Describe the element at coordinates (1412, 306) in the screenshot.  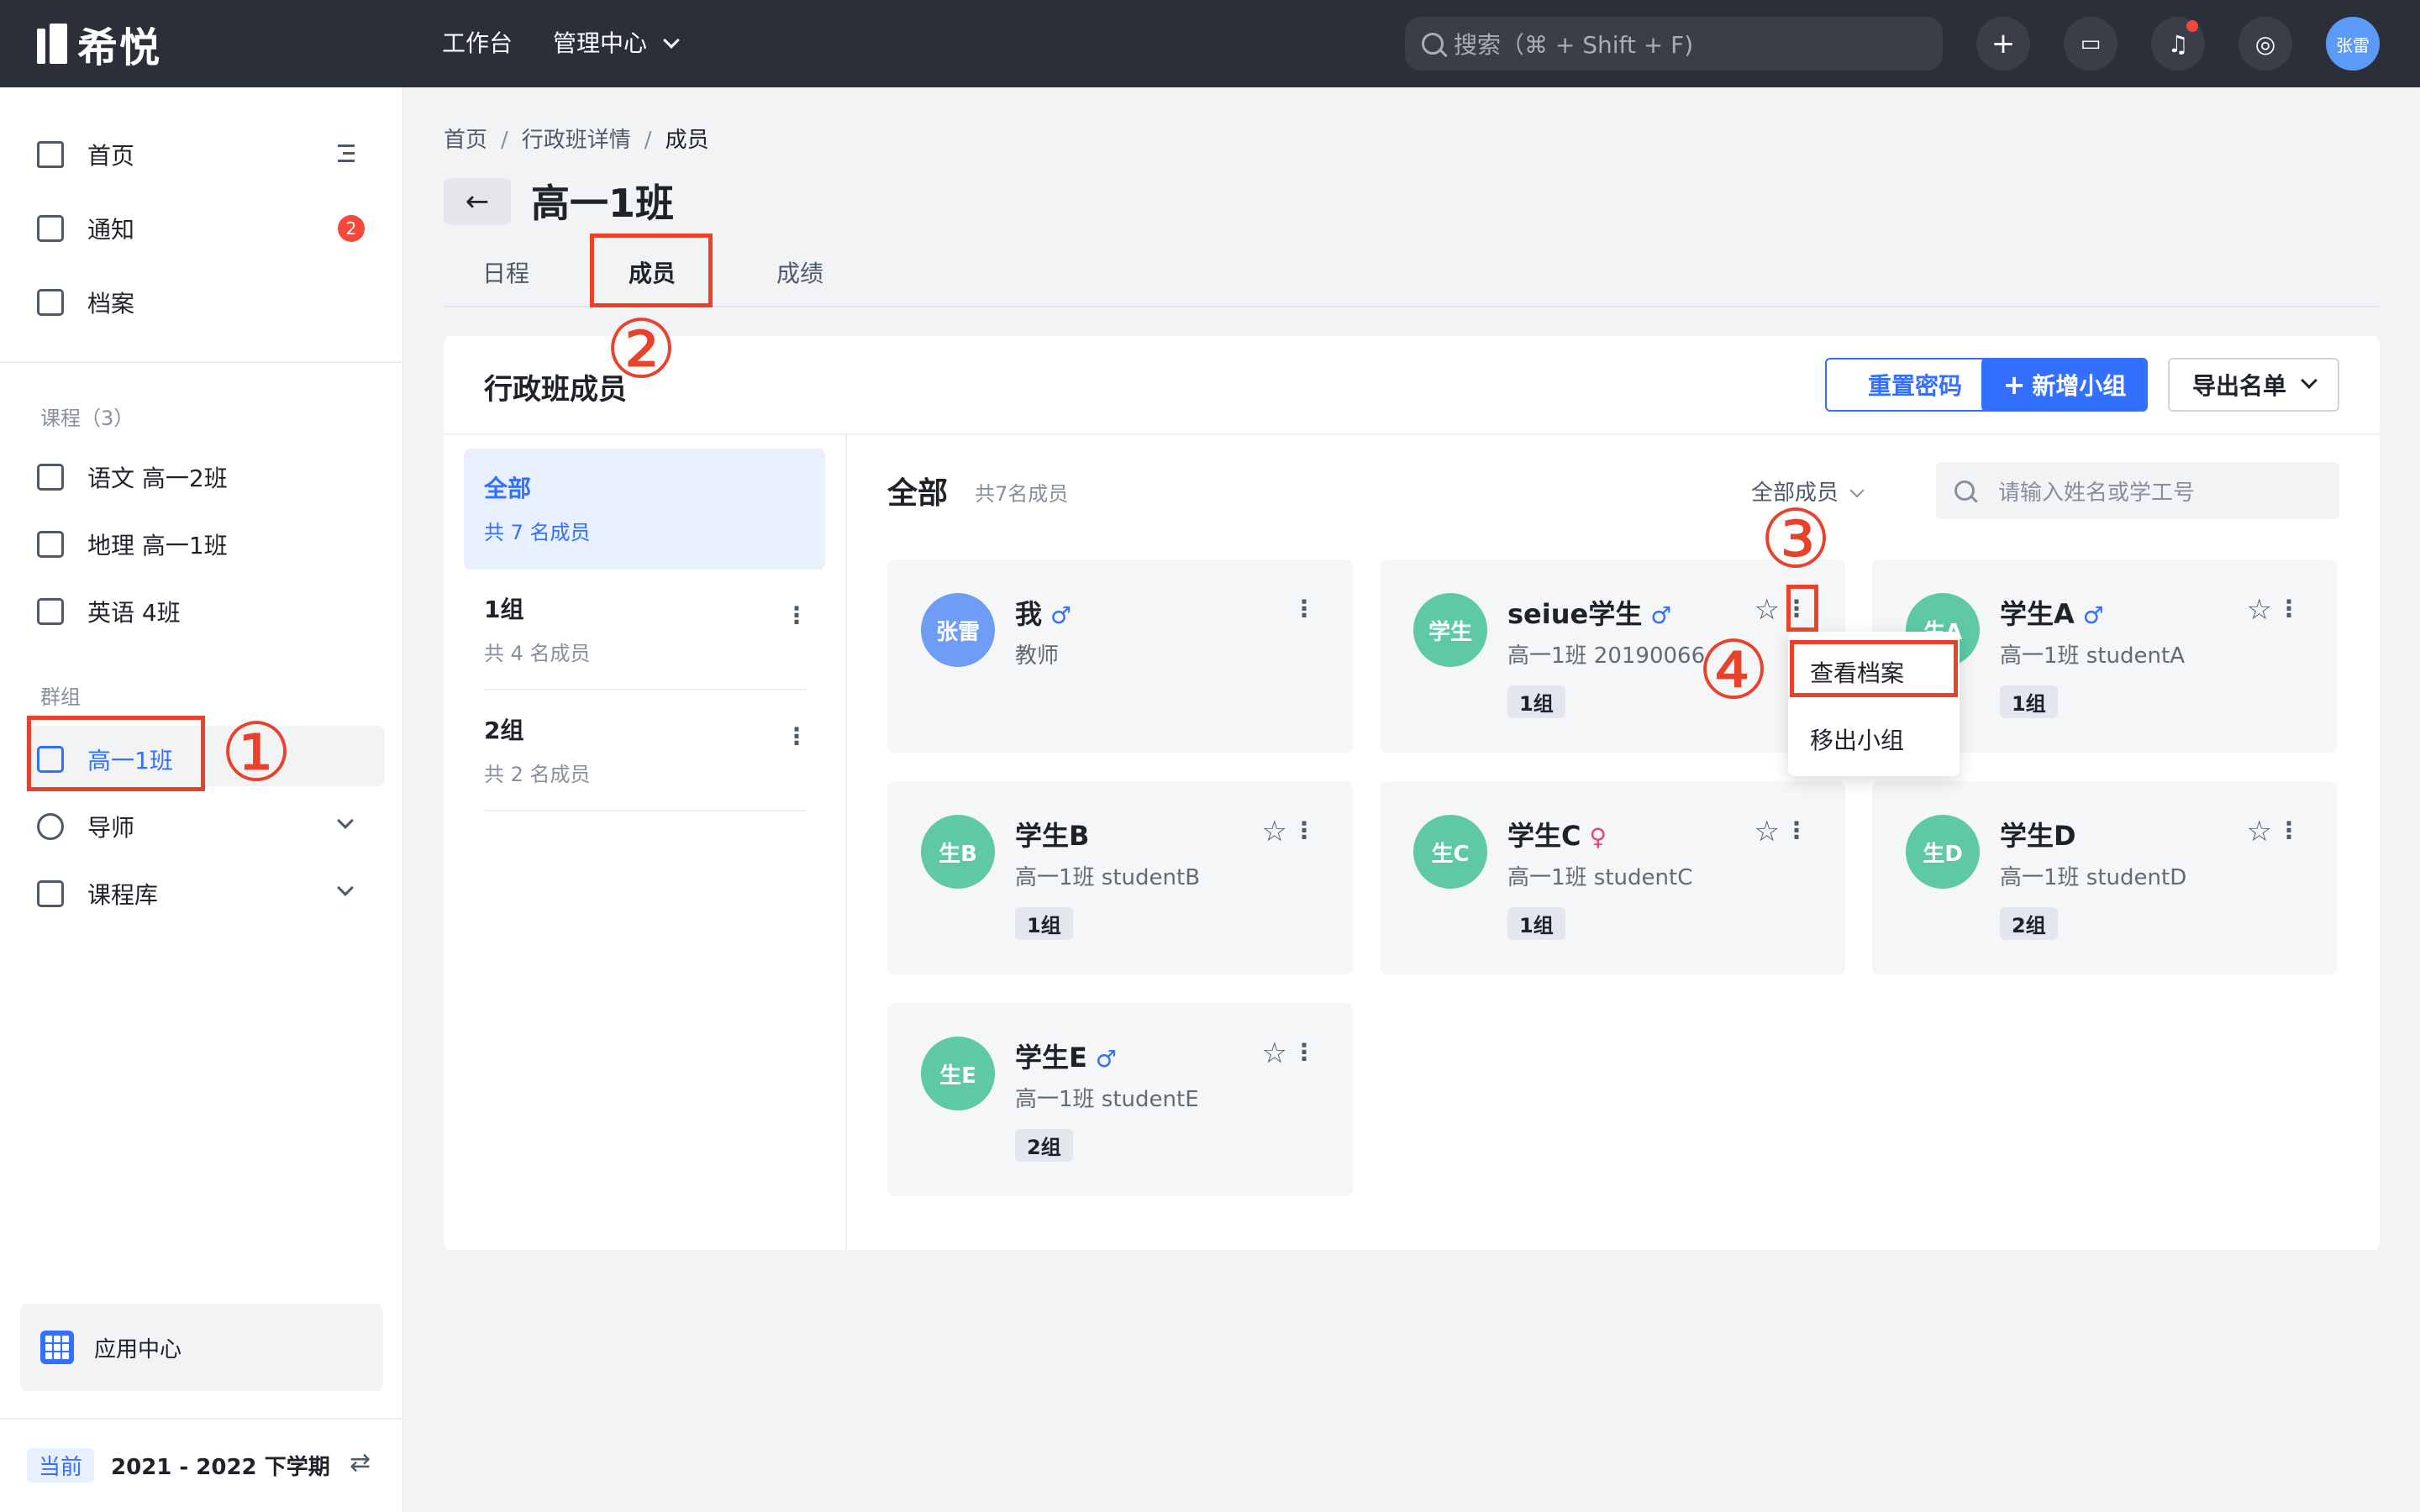
I see `tabs-divider` at that location.